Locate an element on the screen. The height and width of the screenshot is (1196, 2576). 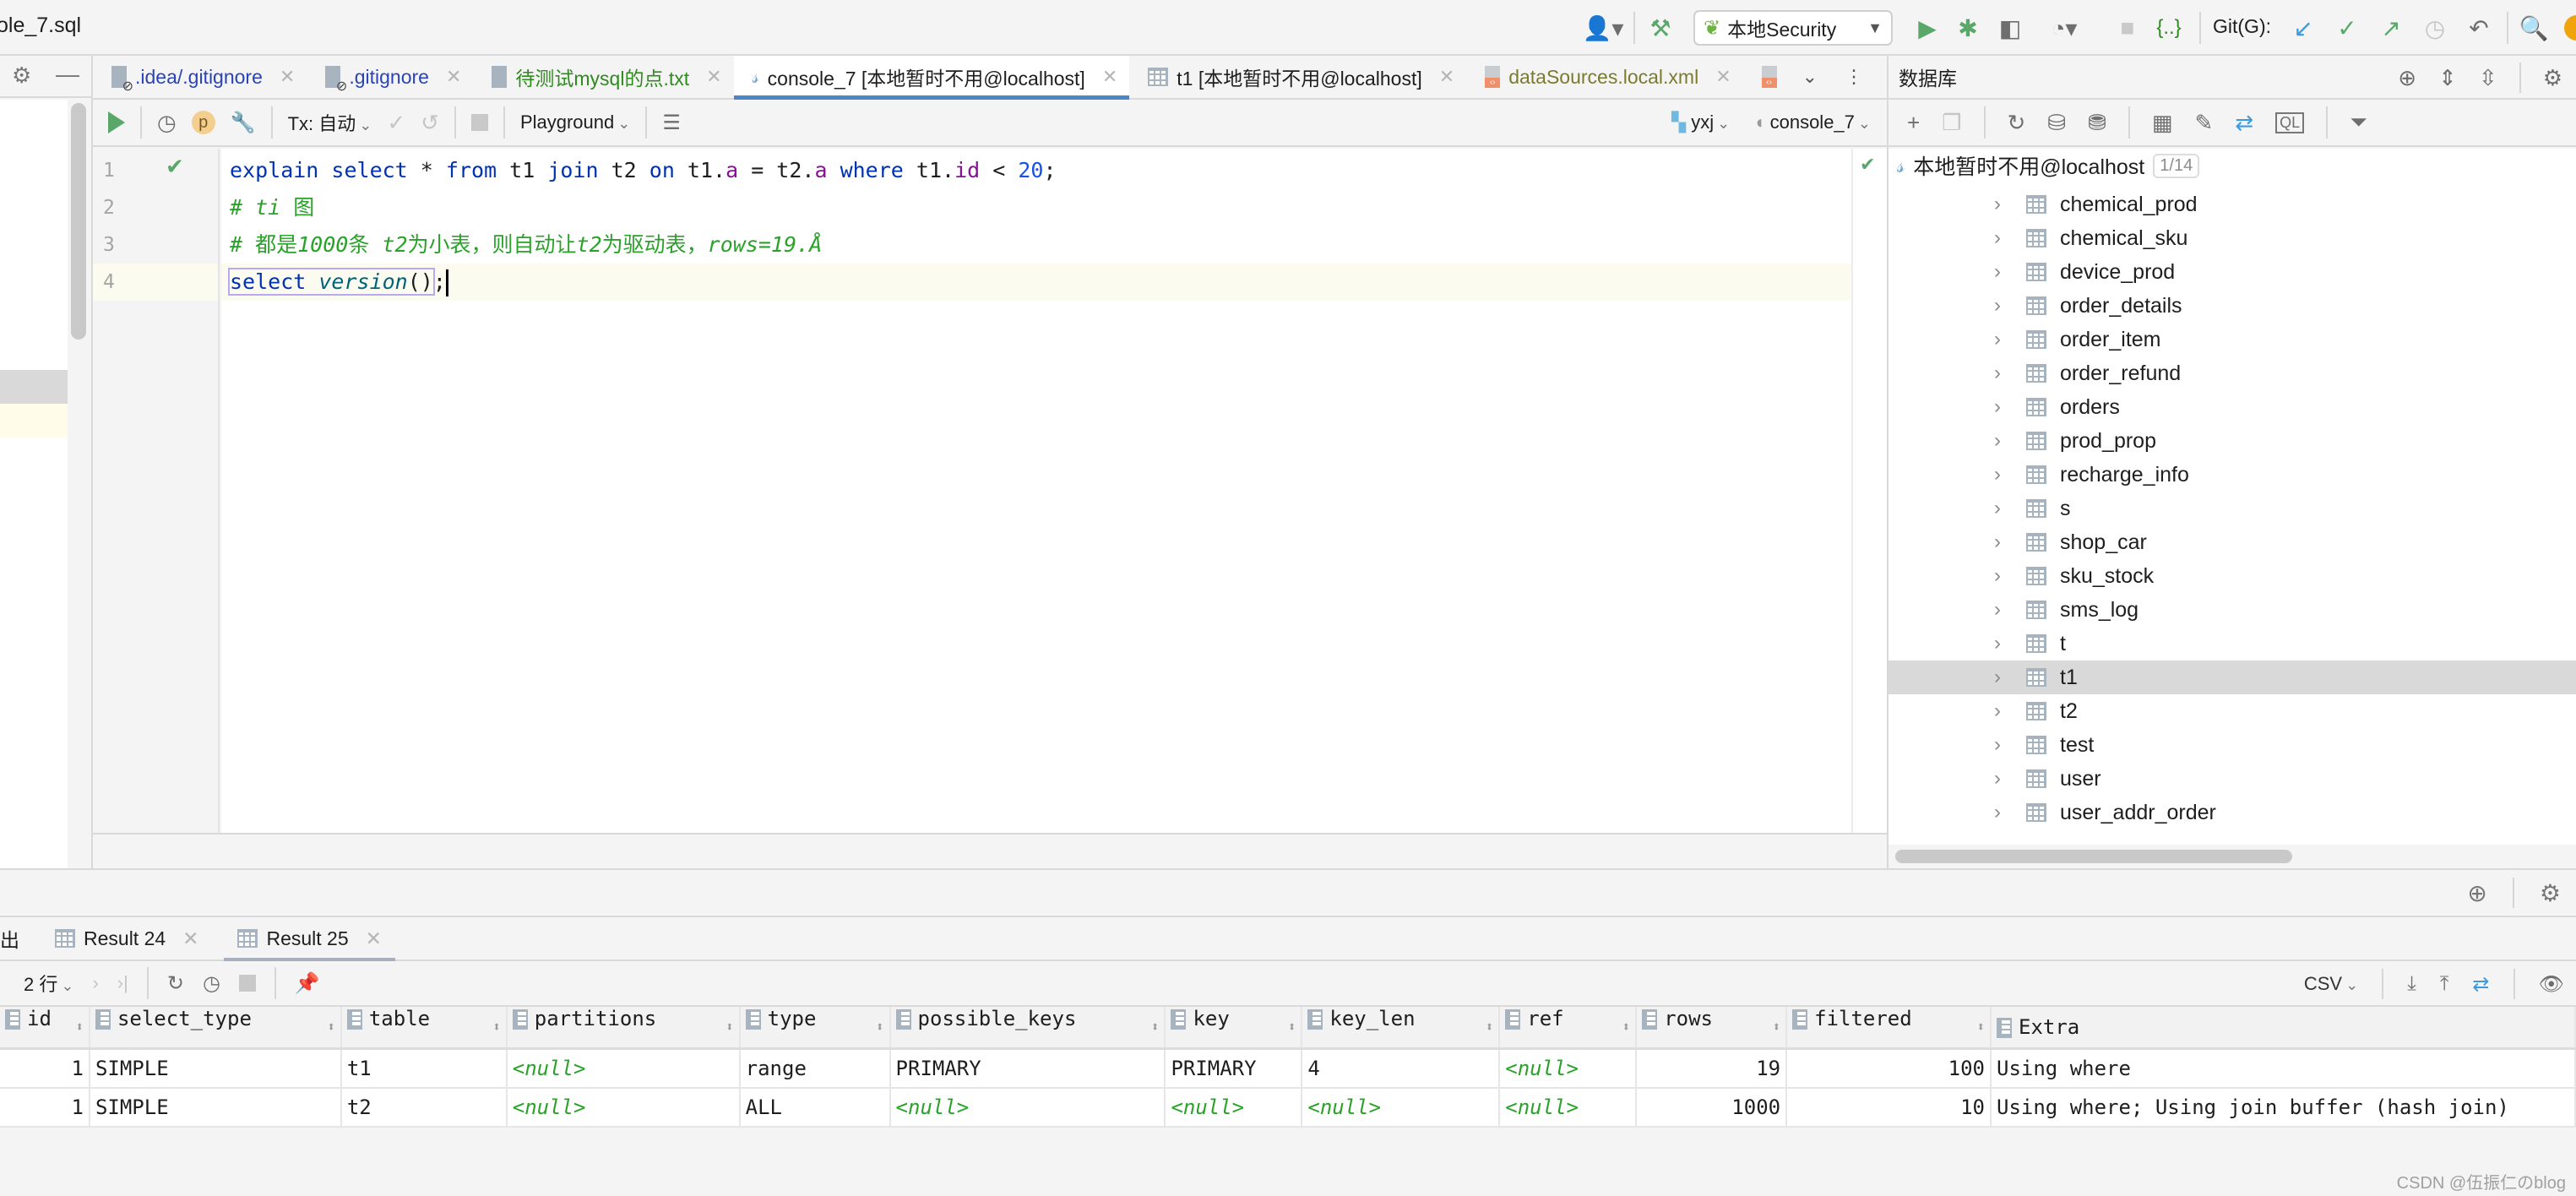
execute-icon is located at coordinates (116, 122).